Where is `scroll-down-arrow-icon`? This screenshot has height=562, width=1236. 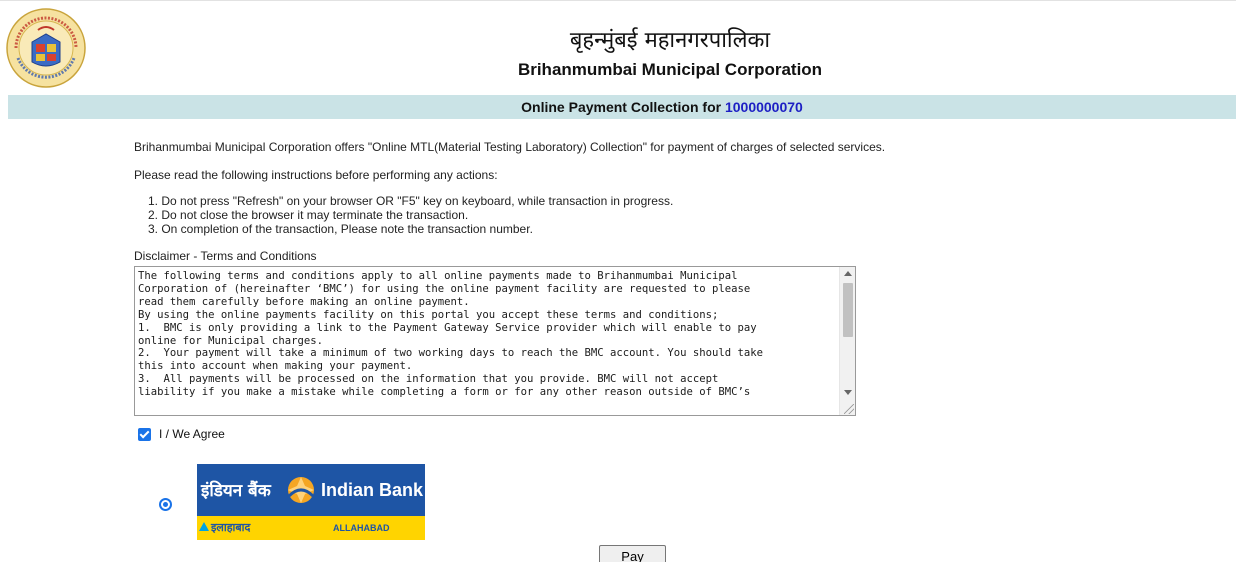 scroll-down-arrow-icon is located at coordinates (848, 392).